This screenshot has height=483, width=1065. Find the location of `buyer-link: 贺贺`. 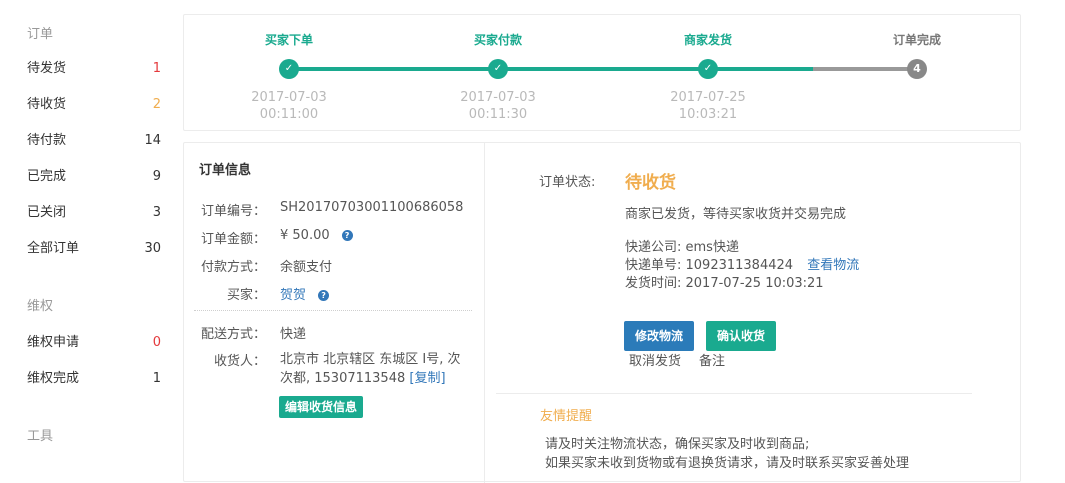

buyer-link: 贺贺 is located at coordinates (293, 295).